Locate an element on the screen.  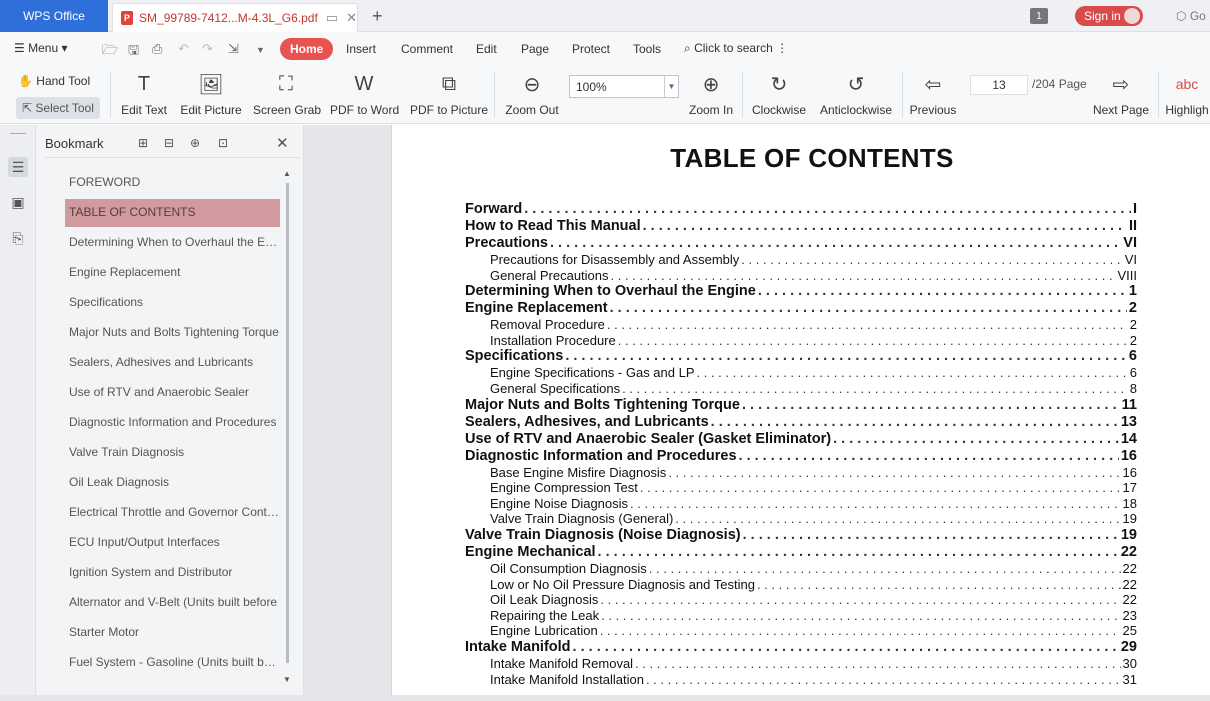
bookmark-item: Diagnostic Information and Procedures is located at coordinates (172, 424).